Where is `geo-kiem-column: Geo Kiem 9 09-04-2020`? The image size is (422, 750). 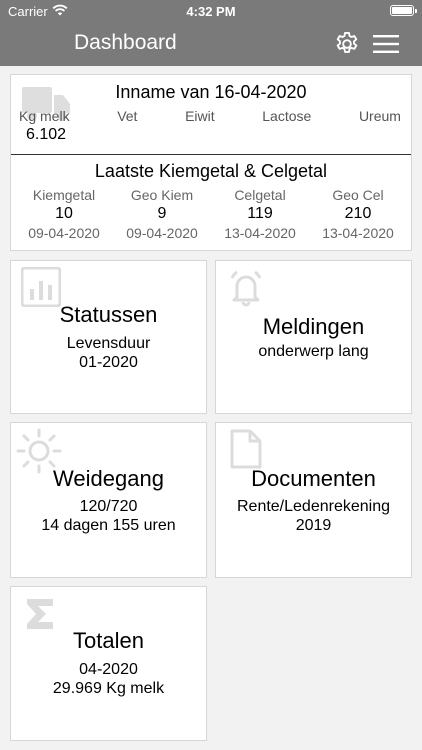
geo-kiem-column: Geo Kiem 9 09-04-2020 is located at coordinates (162, 214).